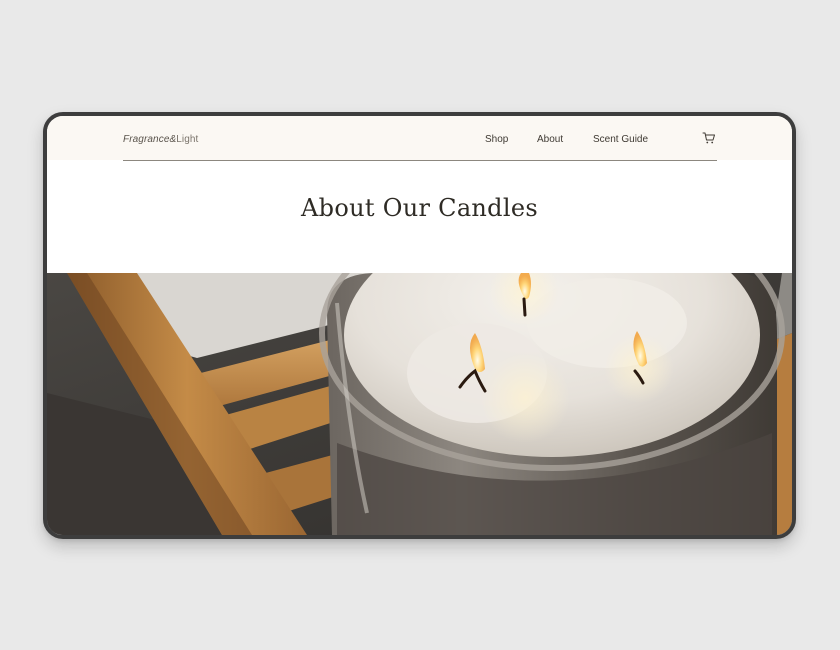  What do you see at coordinates (419, 208) in the screenshot?
I see `page-title: About Our Candles` at bounding box center [419, 208].